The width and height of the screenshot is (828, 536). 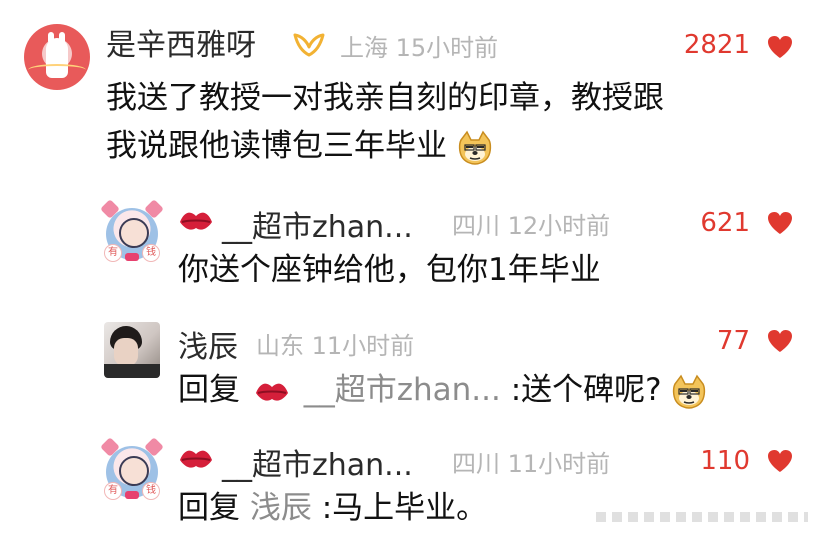 What do you see at coordinates (447, 48) in the screenshot?
I see `commenter-time: 15小时前` at bounding box center [447, 48].